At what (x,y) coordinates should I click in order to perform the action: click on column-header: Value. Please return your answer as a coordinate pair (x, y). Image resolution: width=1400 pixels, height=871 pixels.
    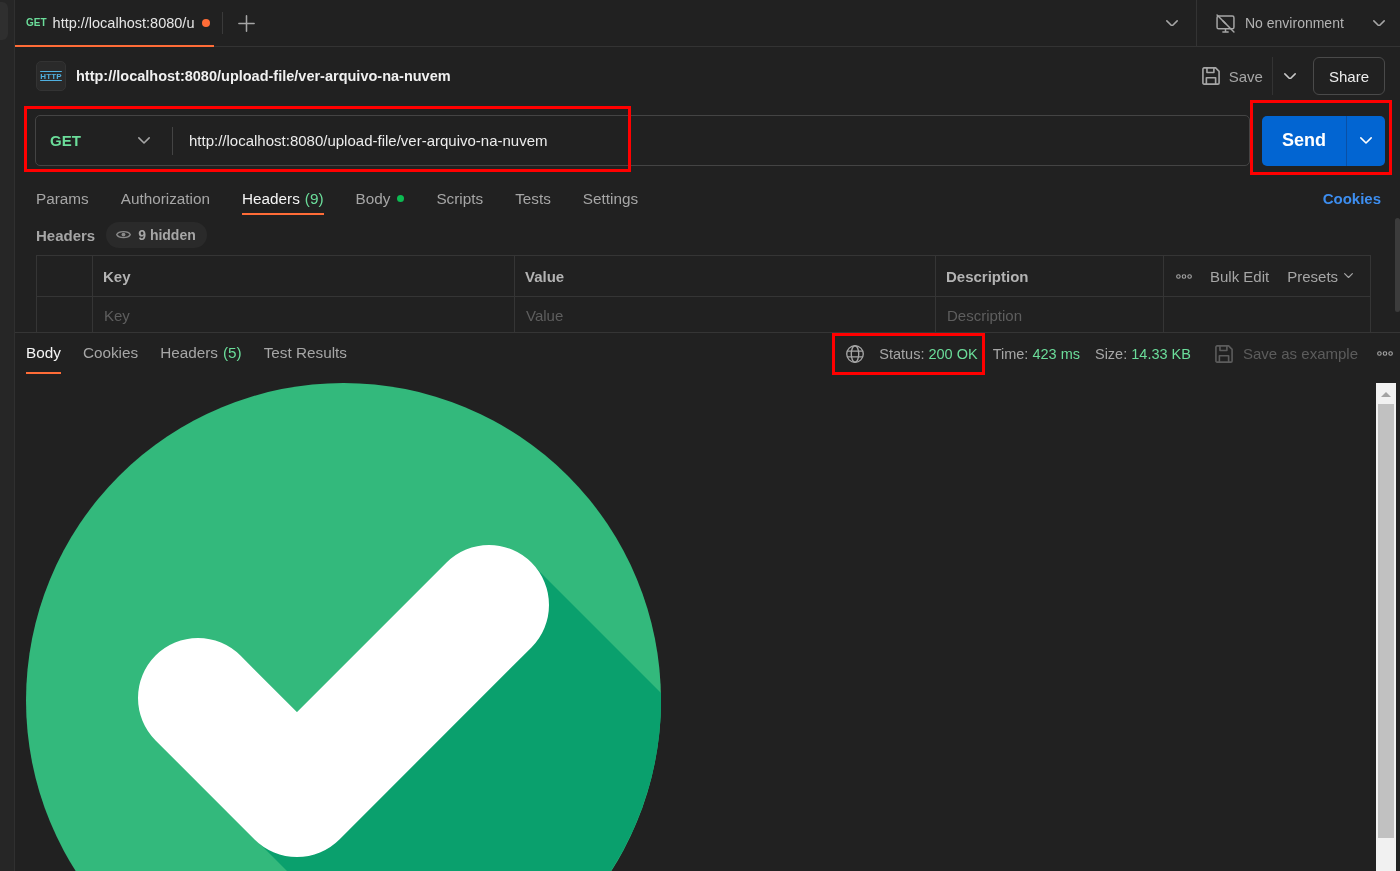
    Looking at the image, I should click on (725, 276).